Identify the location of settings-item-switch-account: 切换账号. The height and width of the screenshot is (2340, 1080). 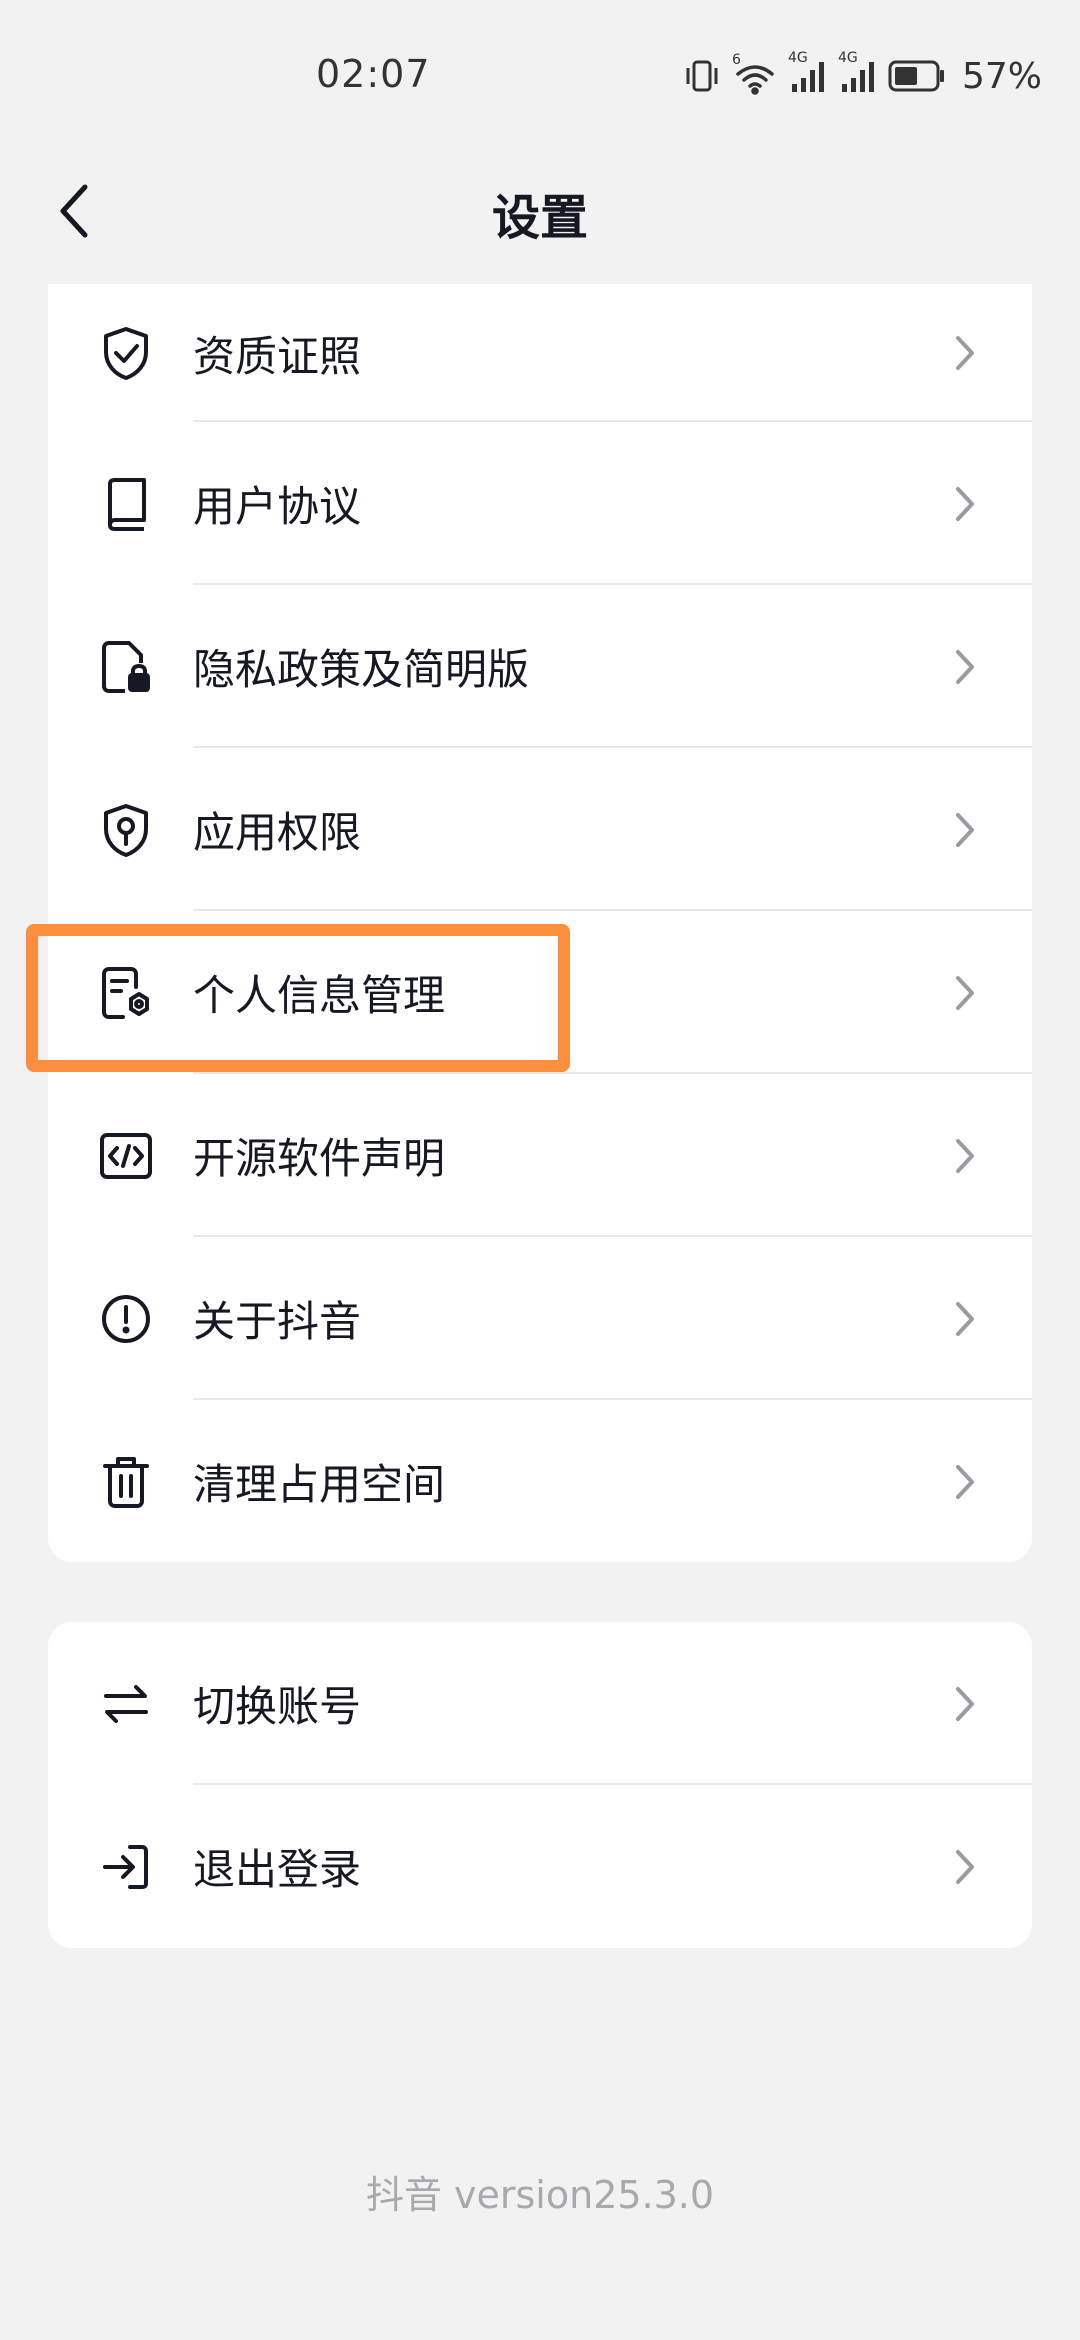
(540, 1703).